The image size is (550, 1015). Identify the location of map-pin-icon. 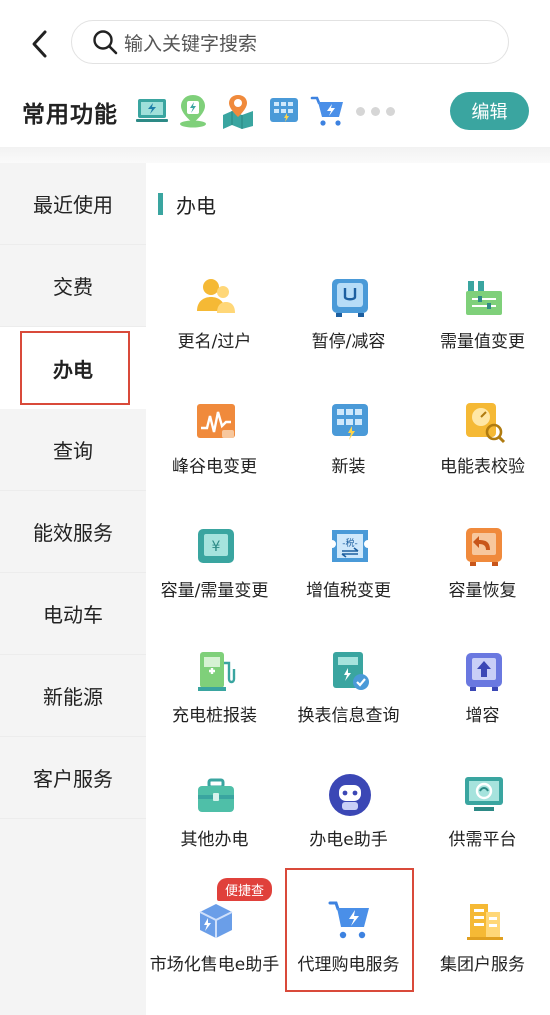
(238, 111).